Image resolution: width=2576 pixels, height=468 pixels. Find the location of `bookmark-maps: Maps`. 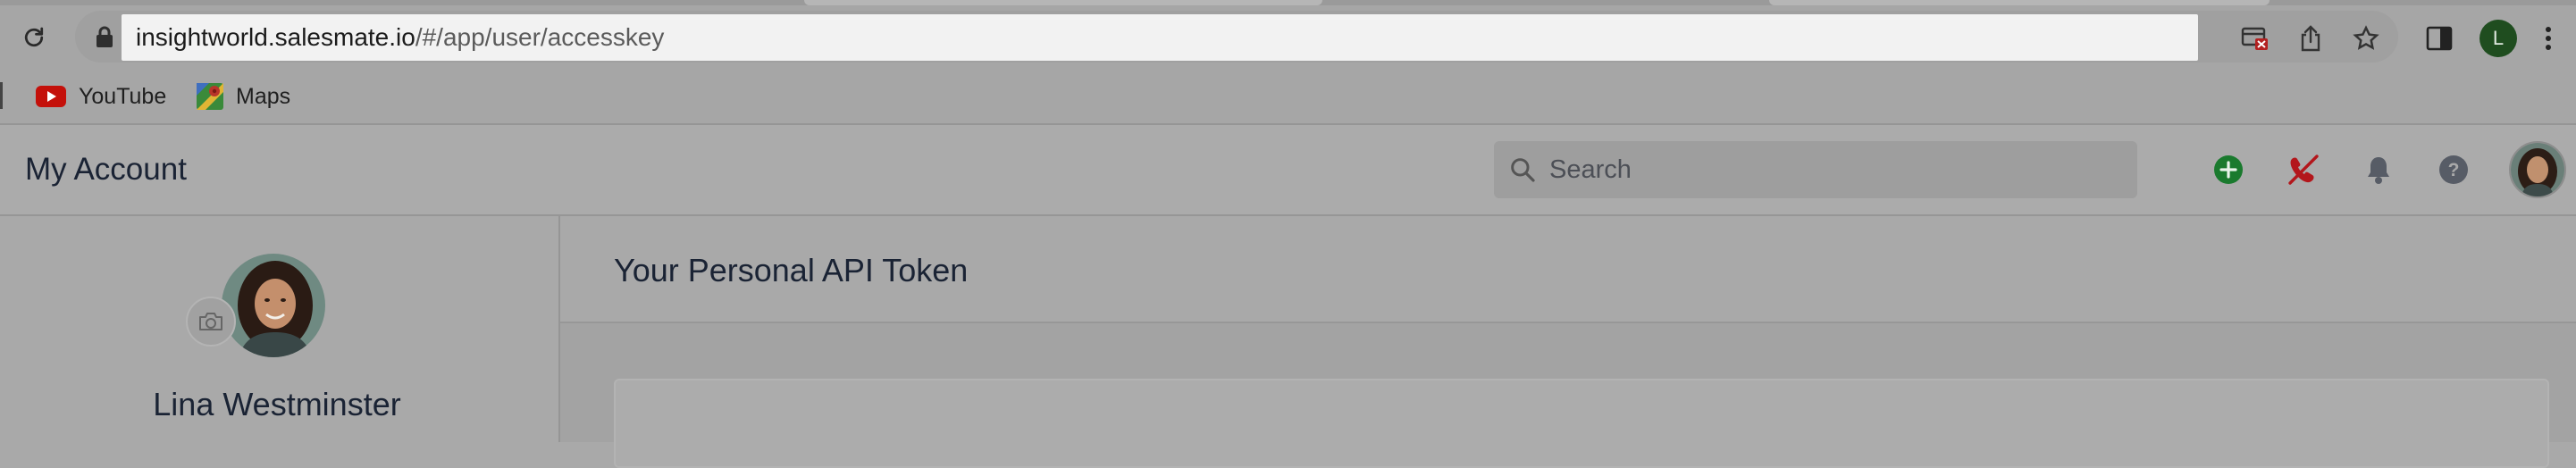

bookmark-maps: Maps is located at coordinates (243, 96).